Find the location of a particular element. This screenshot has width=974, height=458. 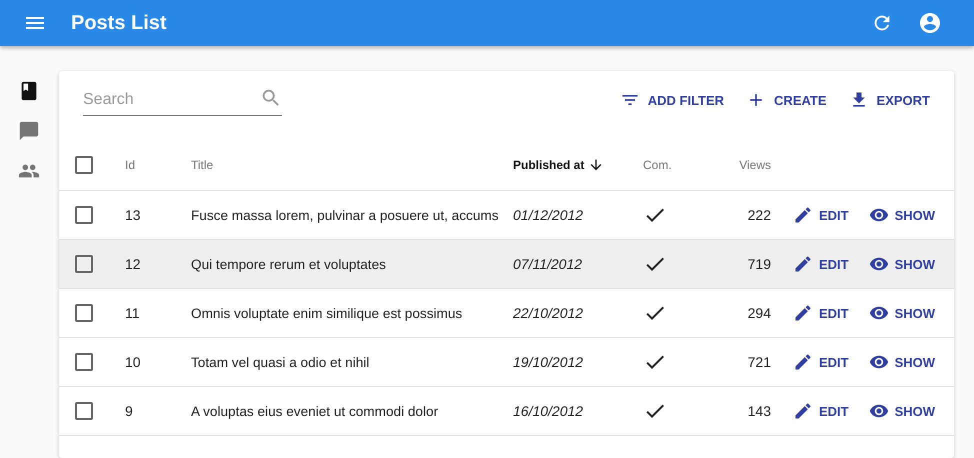

table-row: 12 Qui tempore rerum et voluptates 07/11/2012 719 EDIT SHOW is located at coordinates (506, 264).